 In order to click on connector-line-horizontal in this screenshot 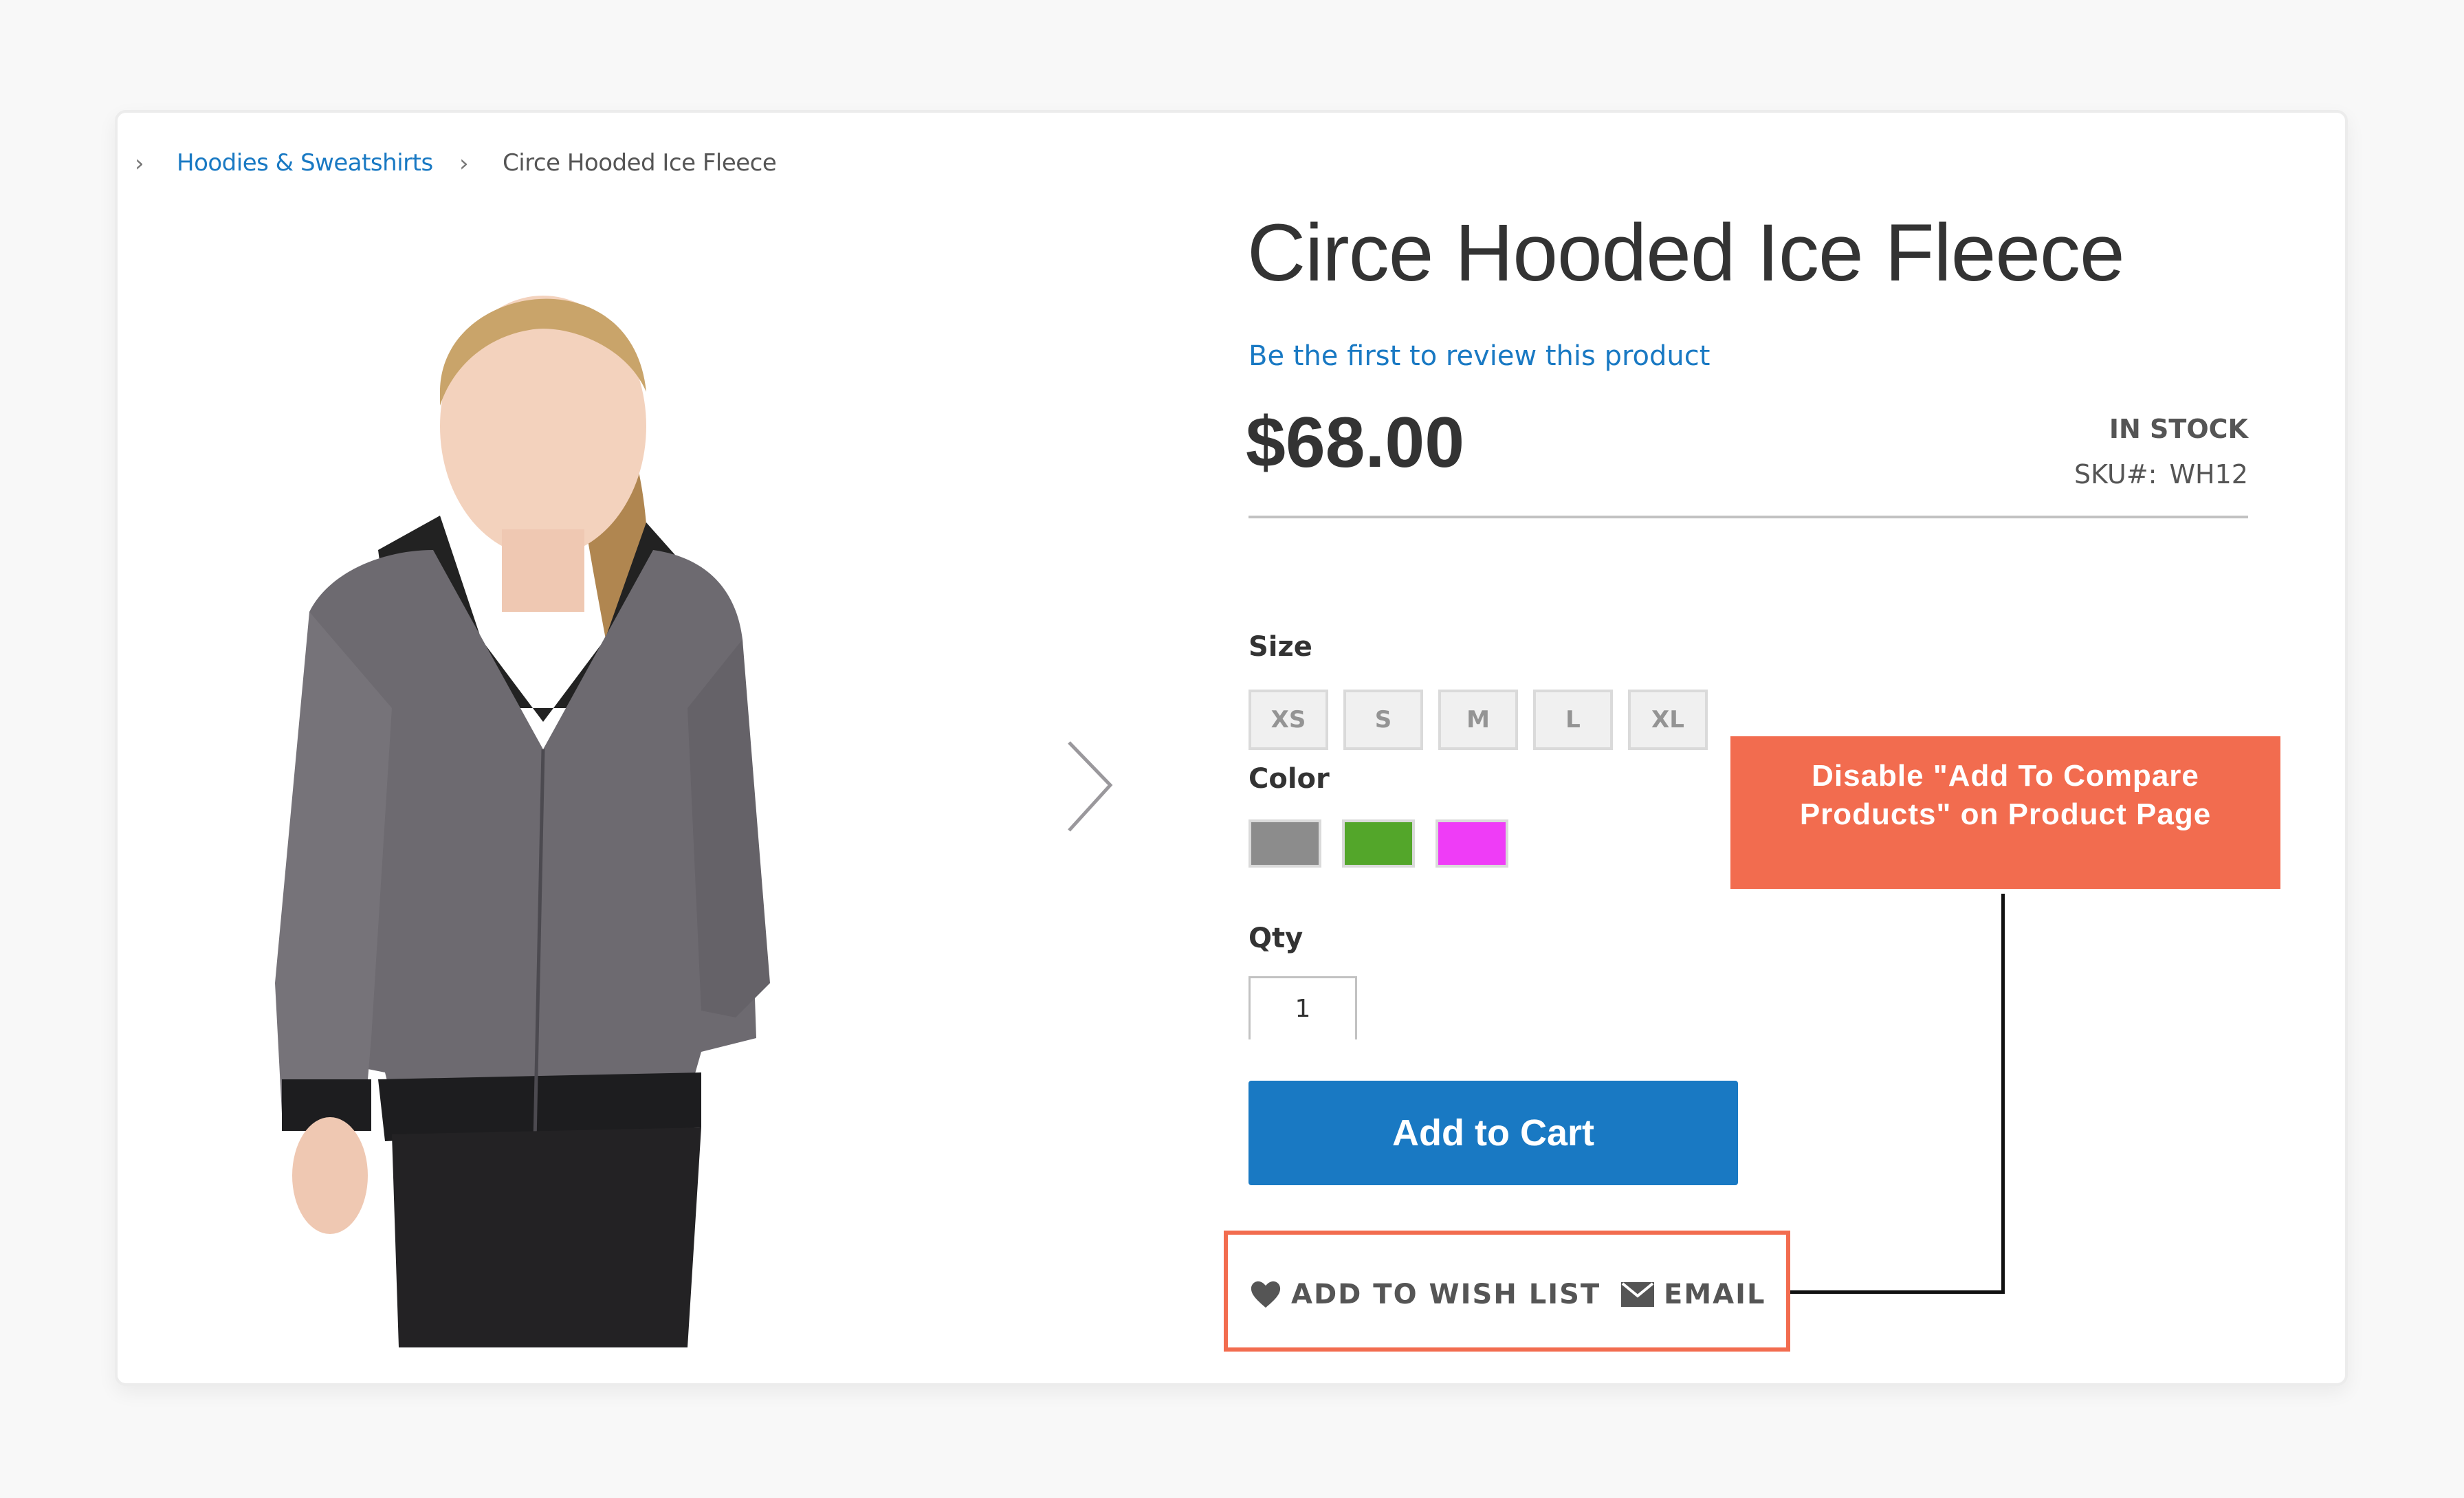, I will do `click(1897, 1292)`.